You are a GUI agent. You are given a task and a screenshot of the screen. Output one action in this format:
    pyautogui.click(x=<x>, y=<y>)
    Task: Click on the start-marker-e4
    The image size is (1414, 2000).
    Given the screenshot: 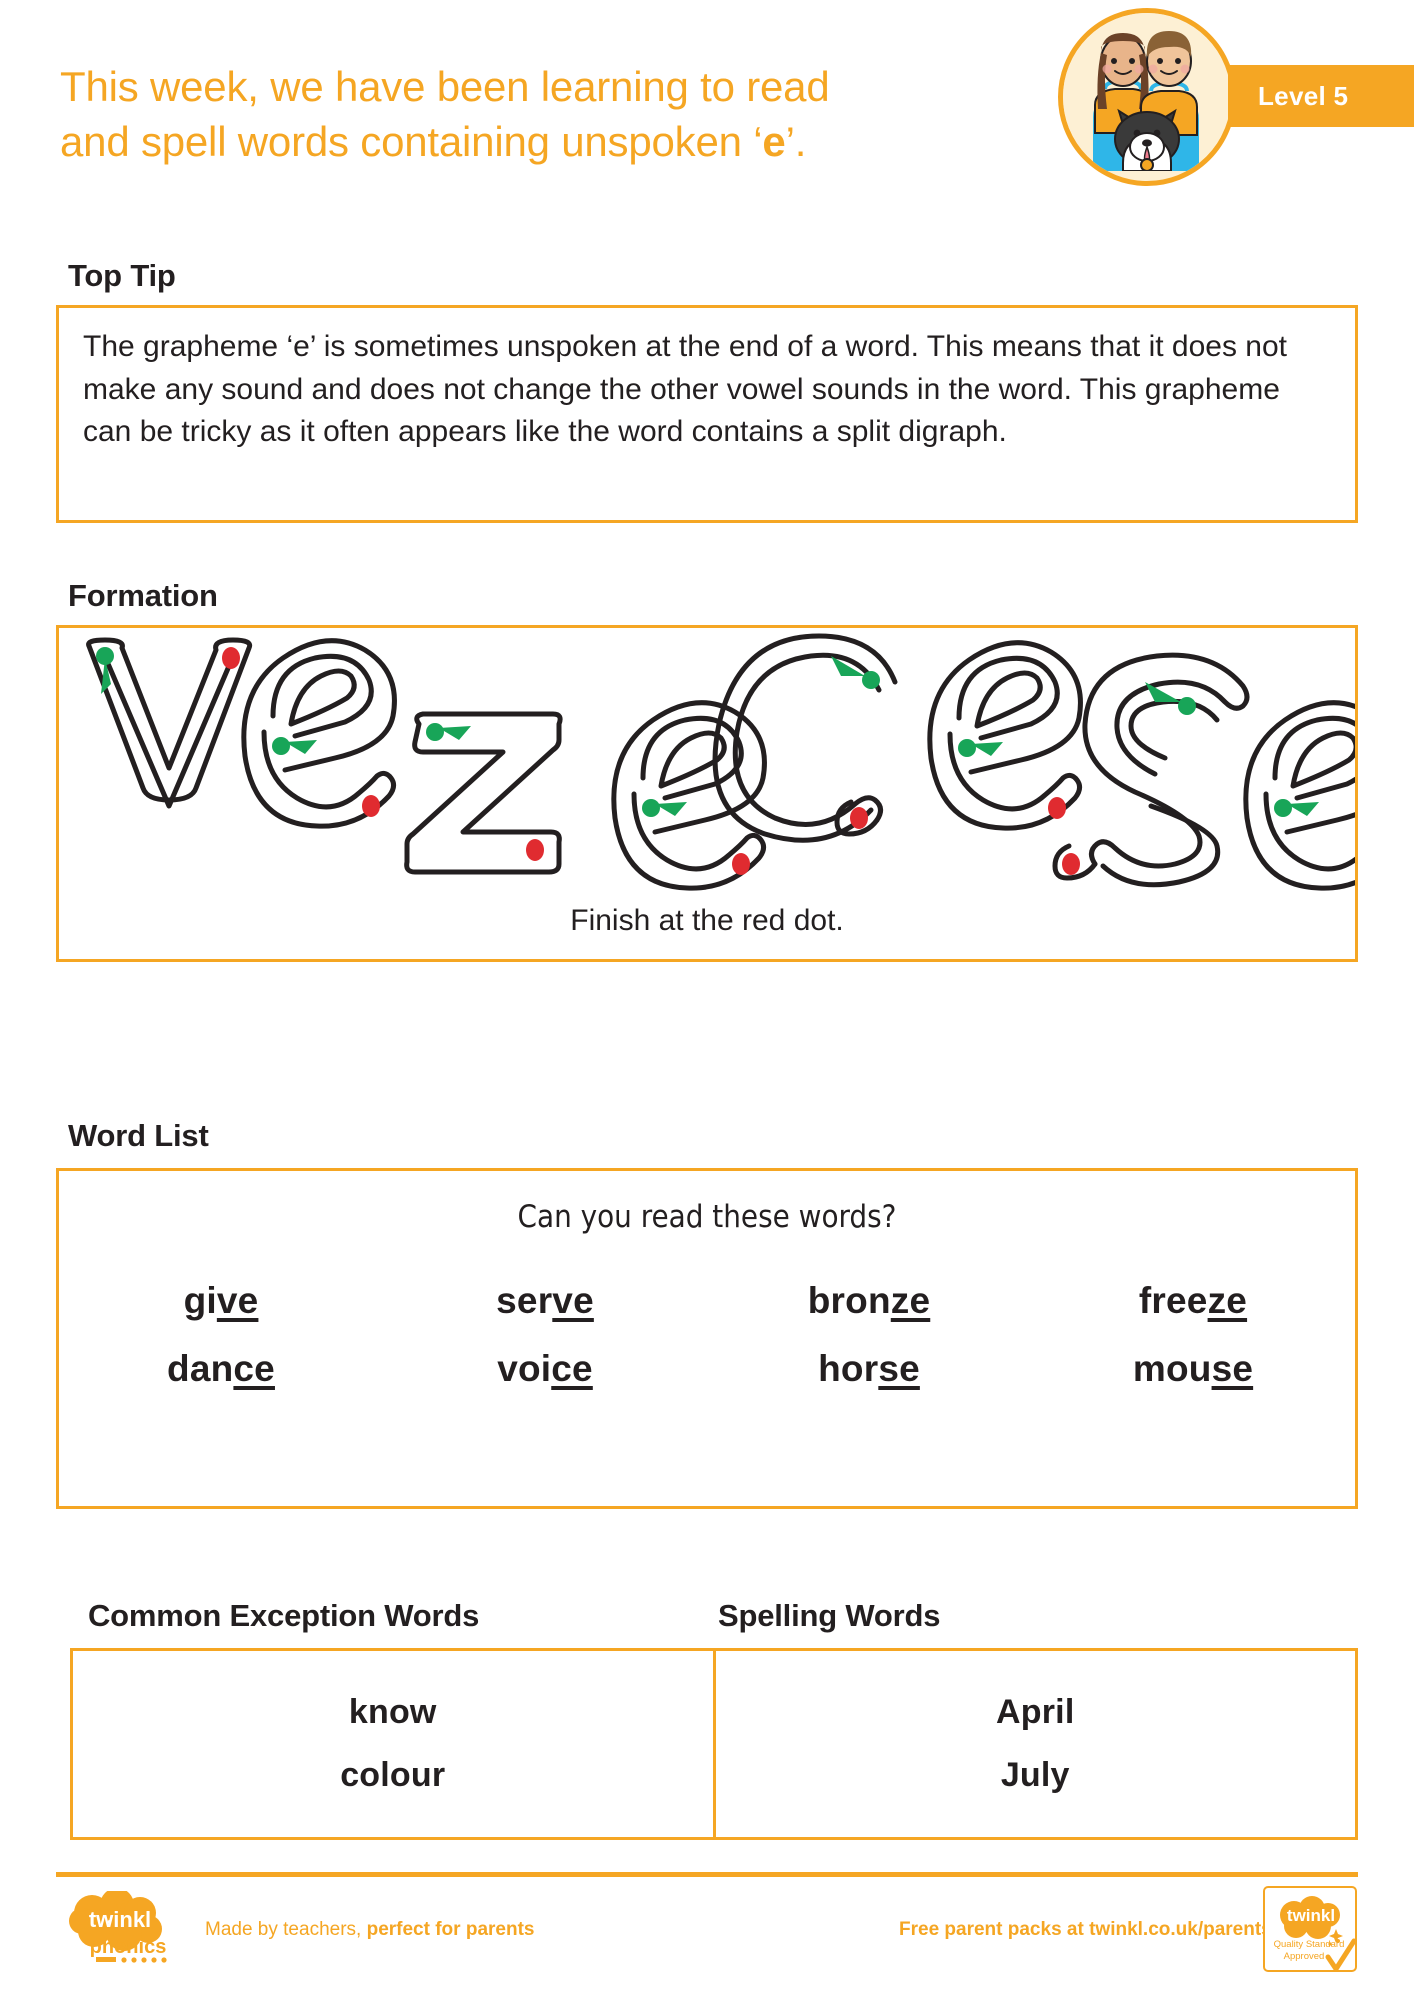 What is the action you would take?
    pyautogui.click(x=1296, y=808)
    